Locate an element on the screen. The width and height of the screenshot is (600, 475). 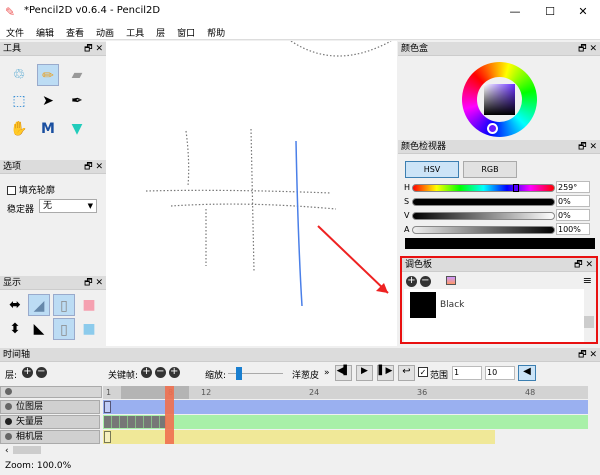
menu-edit: 编辑 is located at coordinates (45, 32).